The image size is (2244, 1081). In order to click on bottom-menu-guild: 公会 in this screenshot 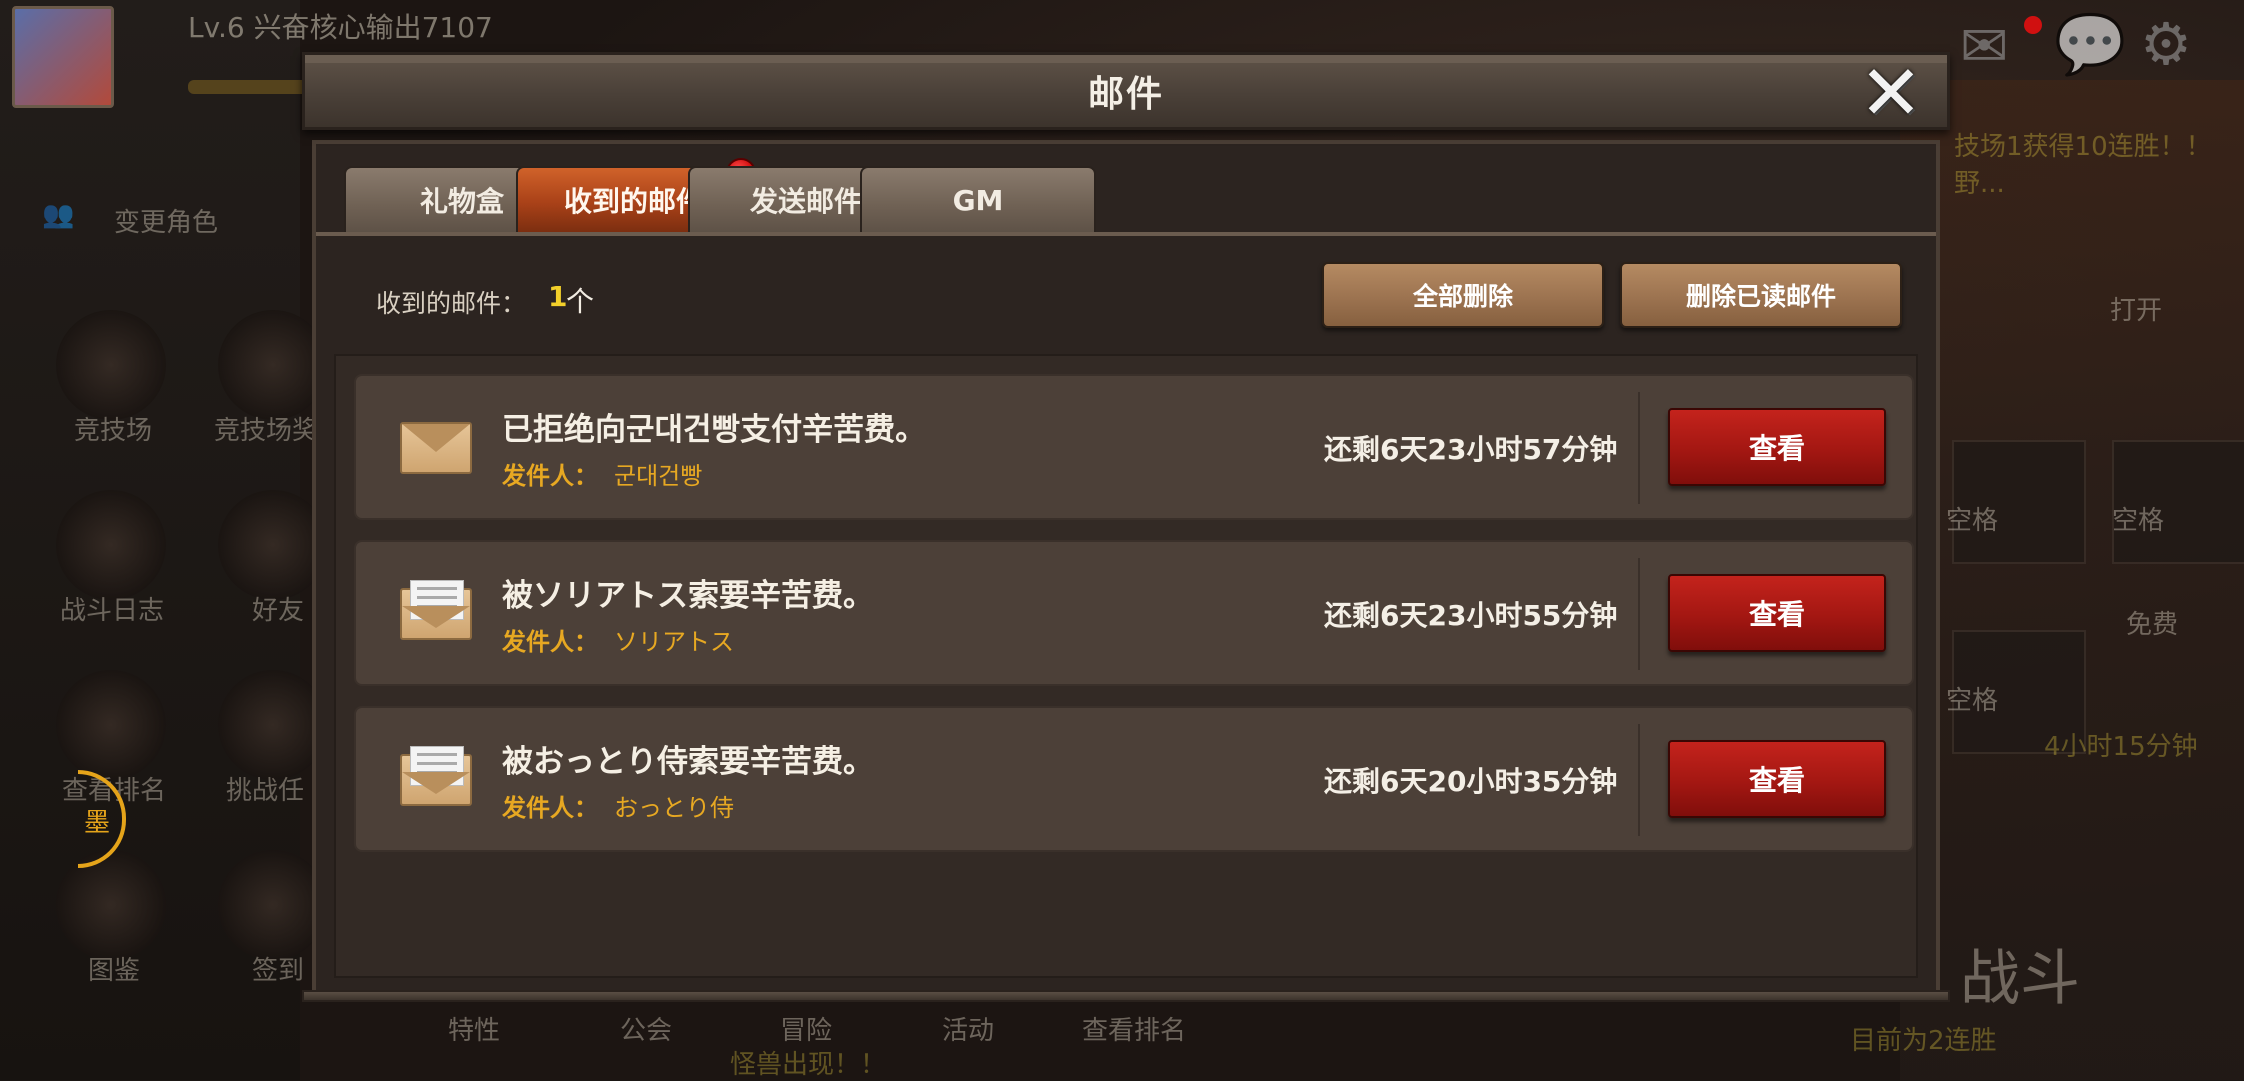, I will do `click(646, 1028)`.